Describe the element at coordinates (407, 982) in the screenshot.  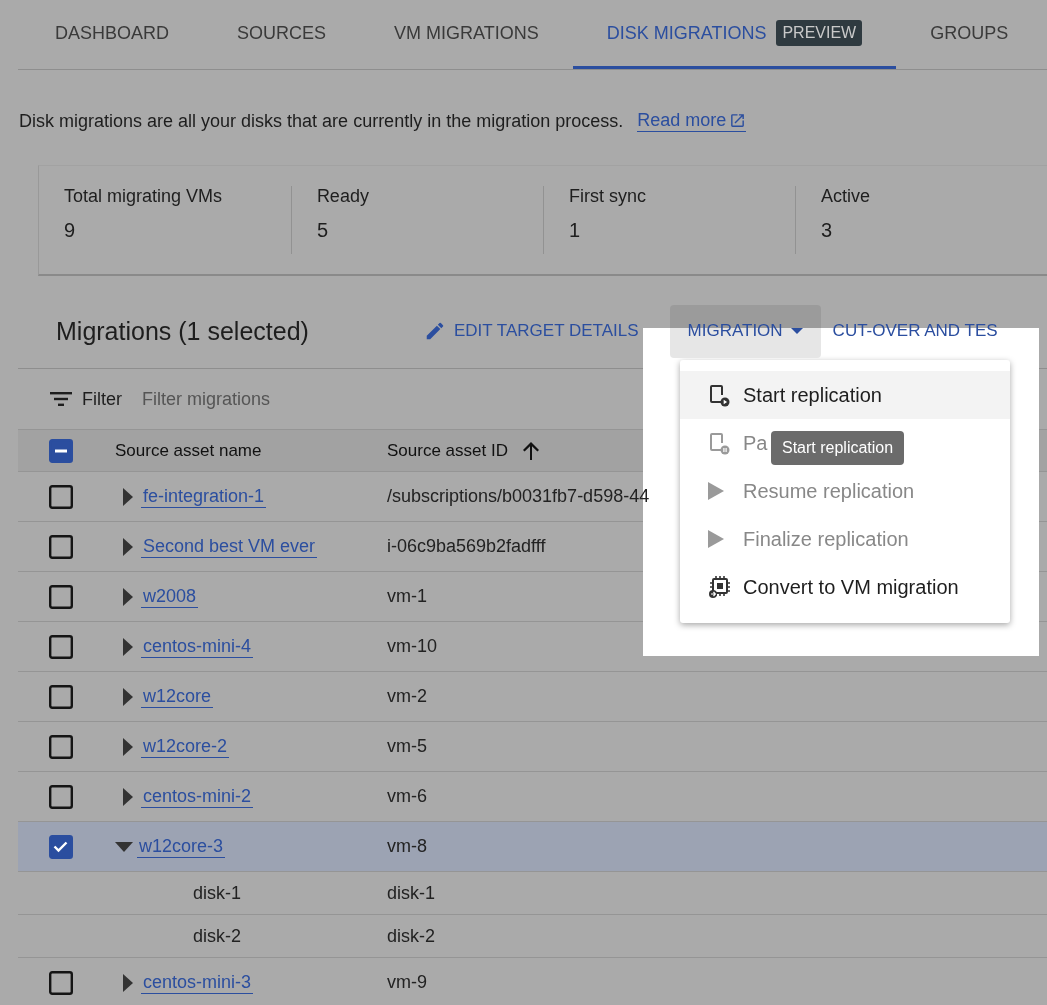
I see `asset-id-cell: vm-9` at that location.